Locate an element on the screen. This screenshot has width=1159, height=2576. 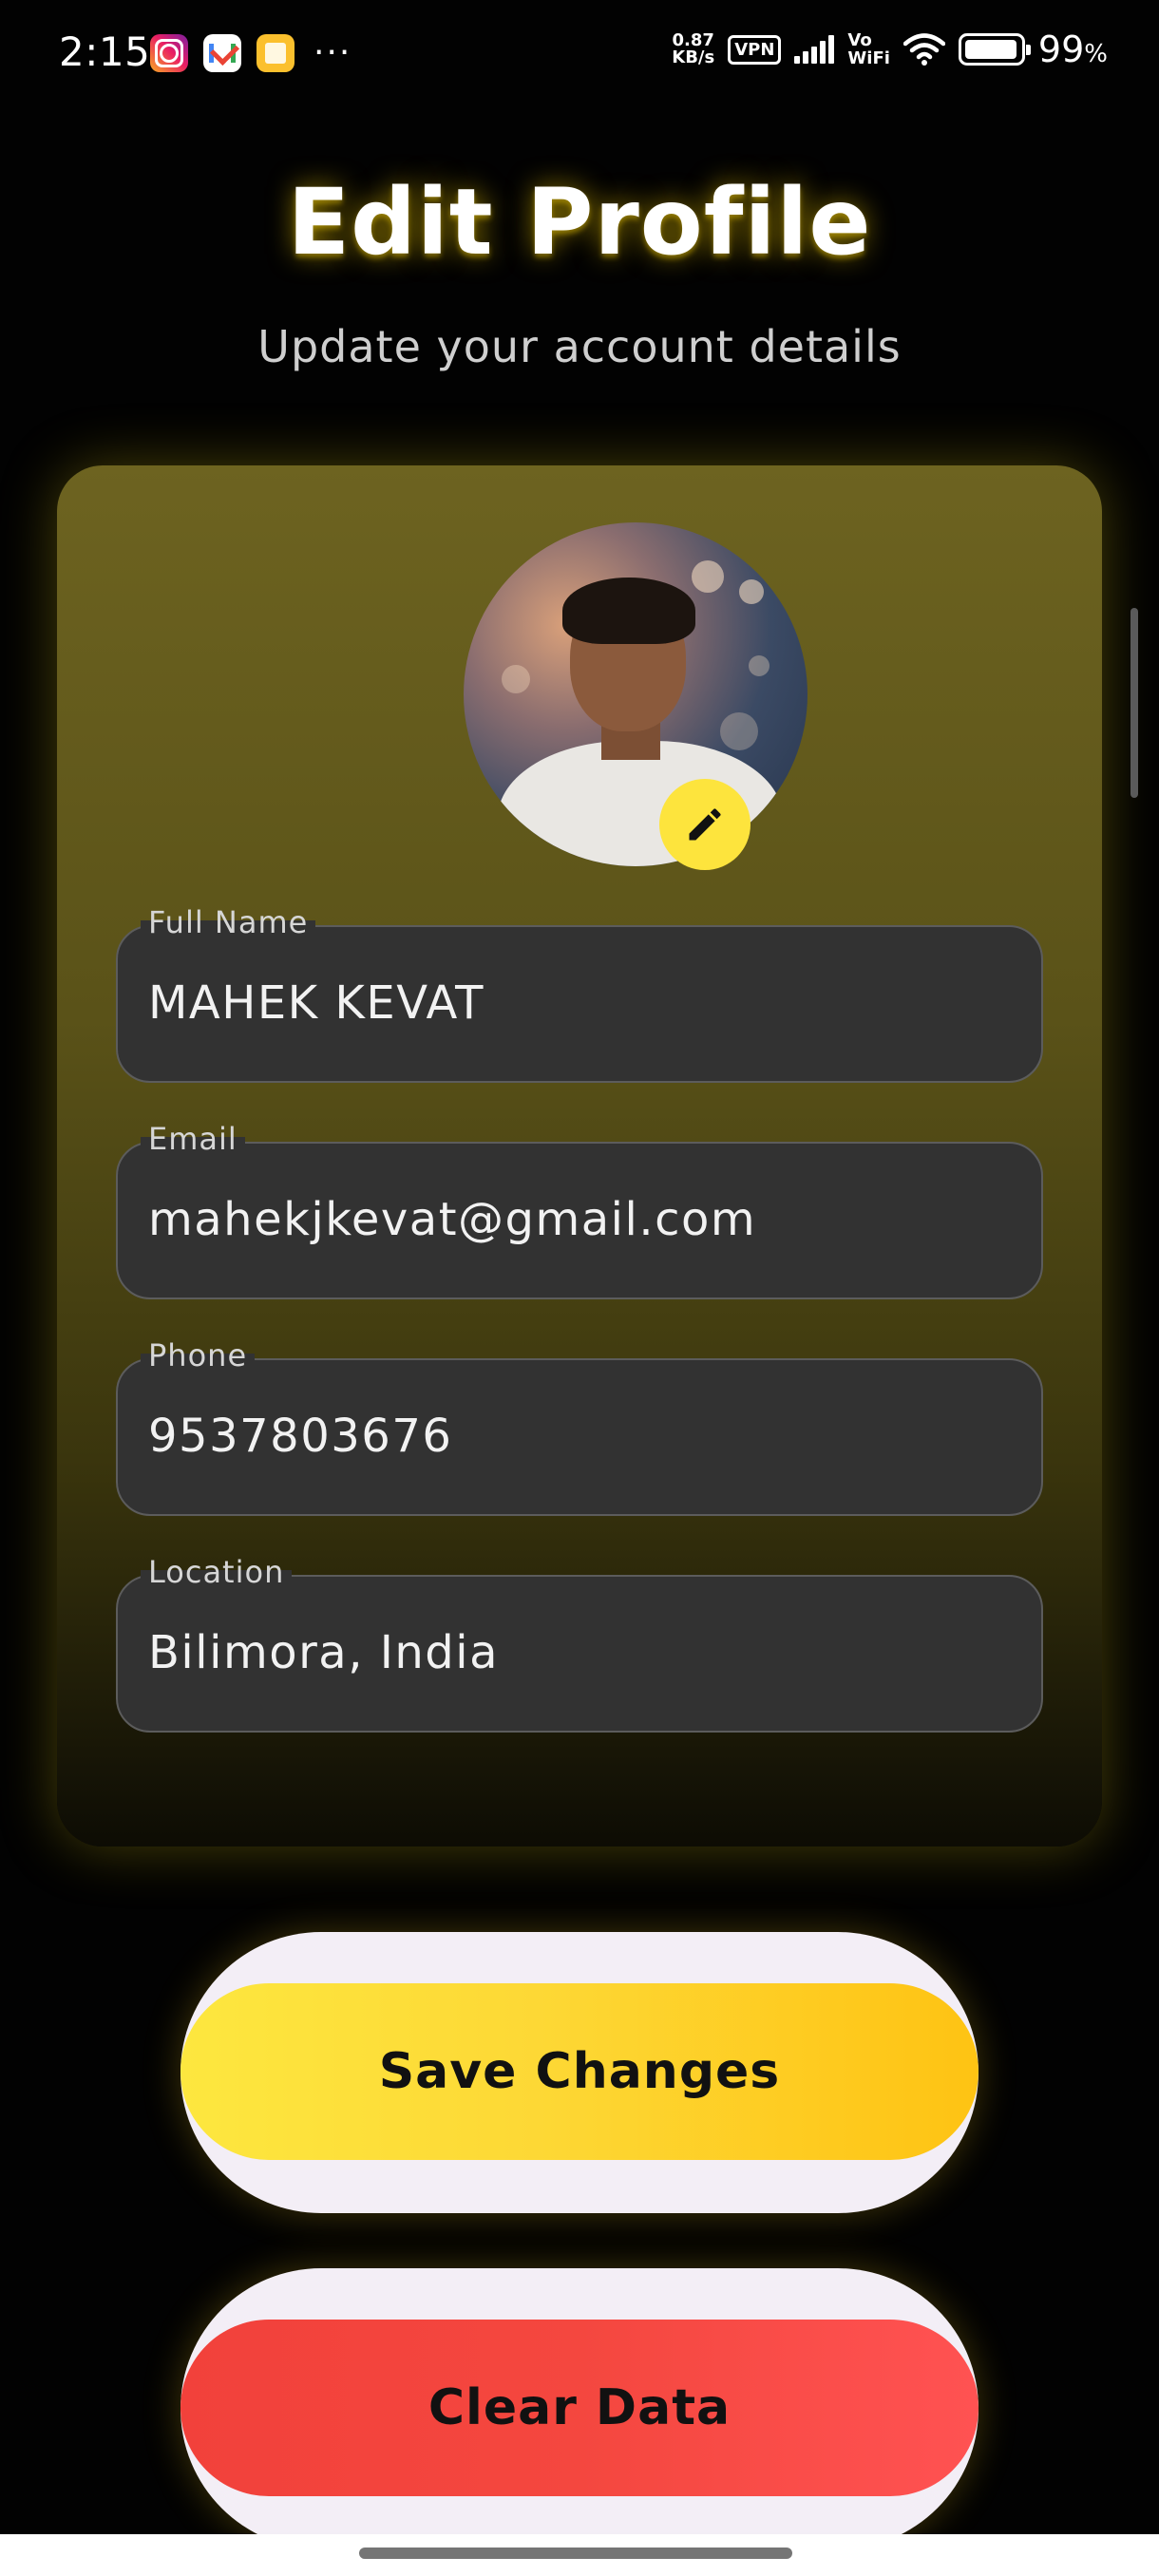
network-speed-unit: KB/s is located at coordinates (693, 57).